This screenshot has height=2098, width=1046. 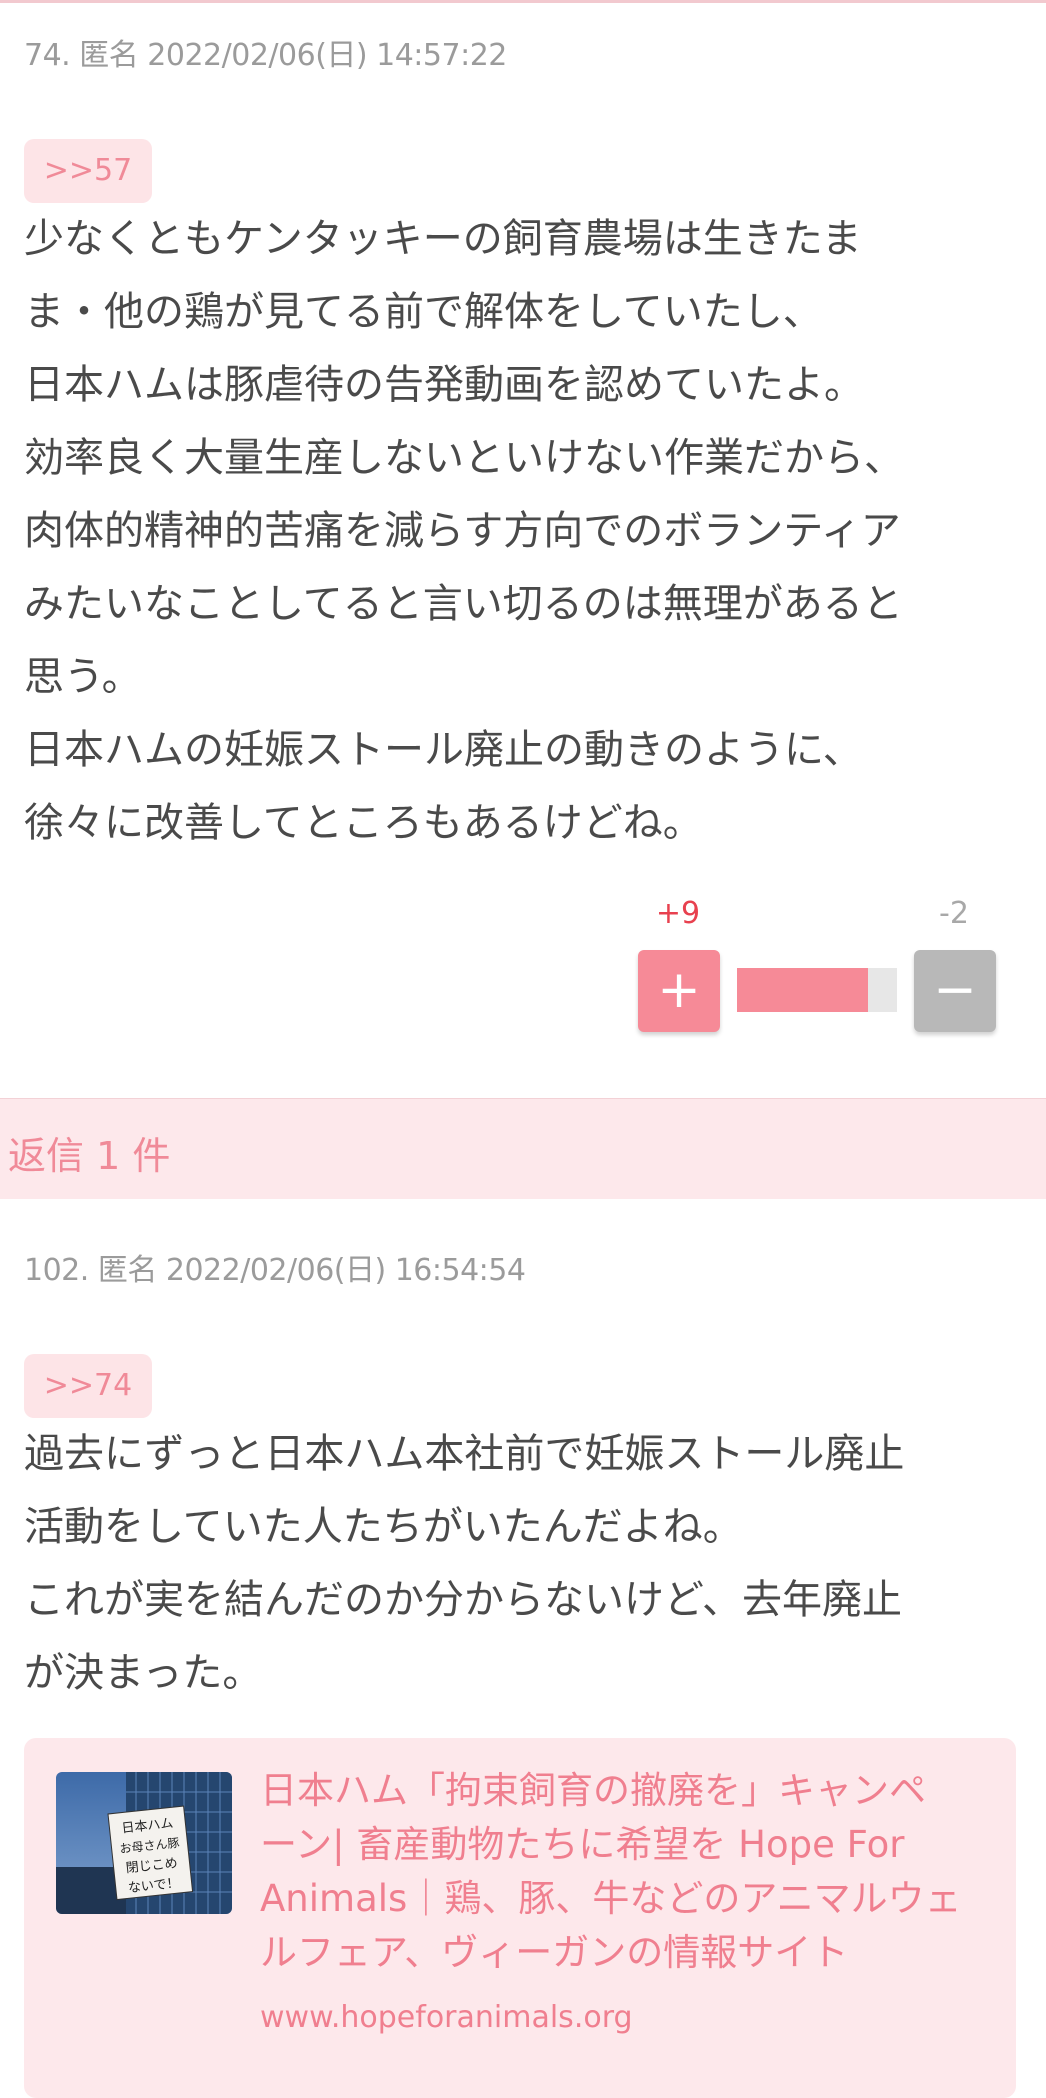 I want to click on plus-vote-button: +, so click(x=679, y=991).